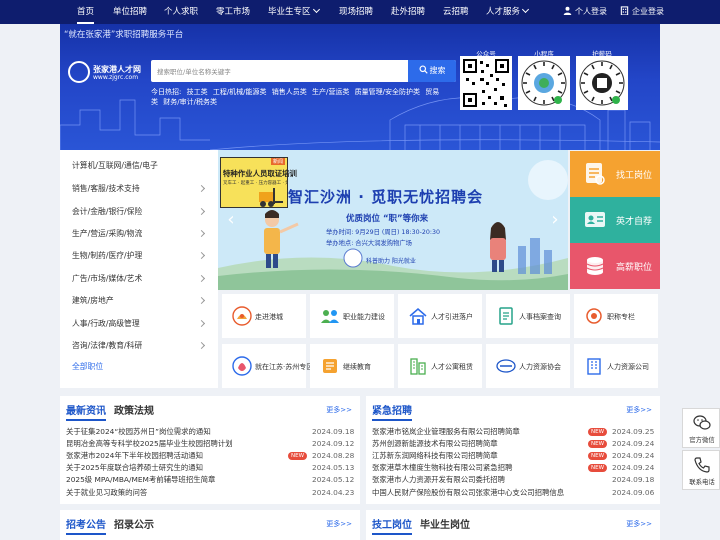 Image resolution: width=720 pixels, height=540 pixels. Describe the element at coordinates (108, 73) in the screenshot. I see `site-logo: 张家港人才网 www.zjgrc.com` at that location.